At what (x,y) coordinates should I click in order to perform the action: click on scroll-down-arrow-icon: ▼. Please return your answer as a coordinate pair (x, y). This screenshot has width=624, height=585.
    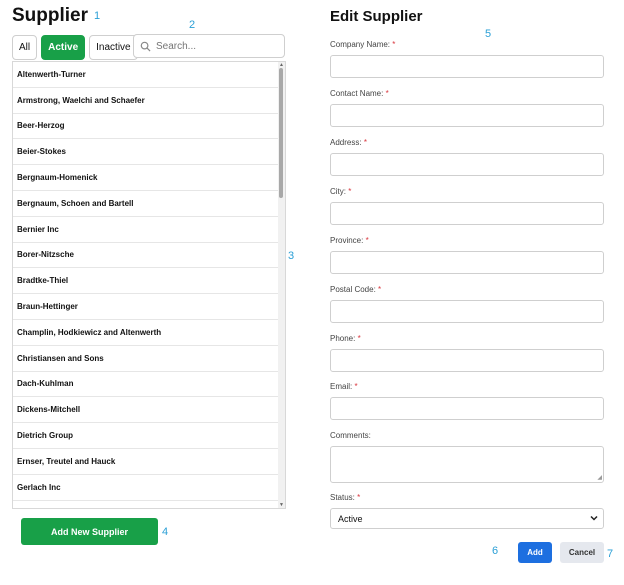
    Looking at the image, I should click on (281, 505).